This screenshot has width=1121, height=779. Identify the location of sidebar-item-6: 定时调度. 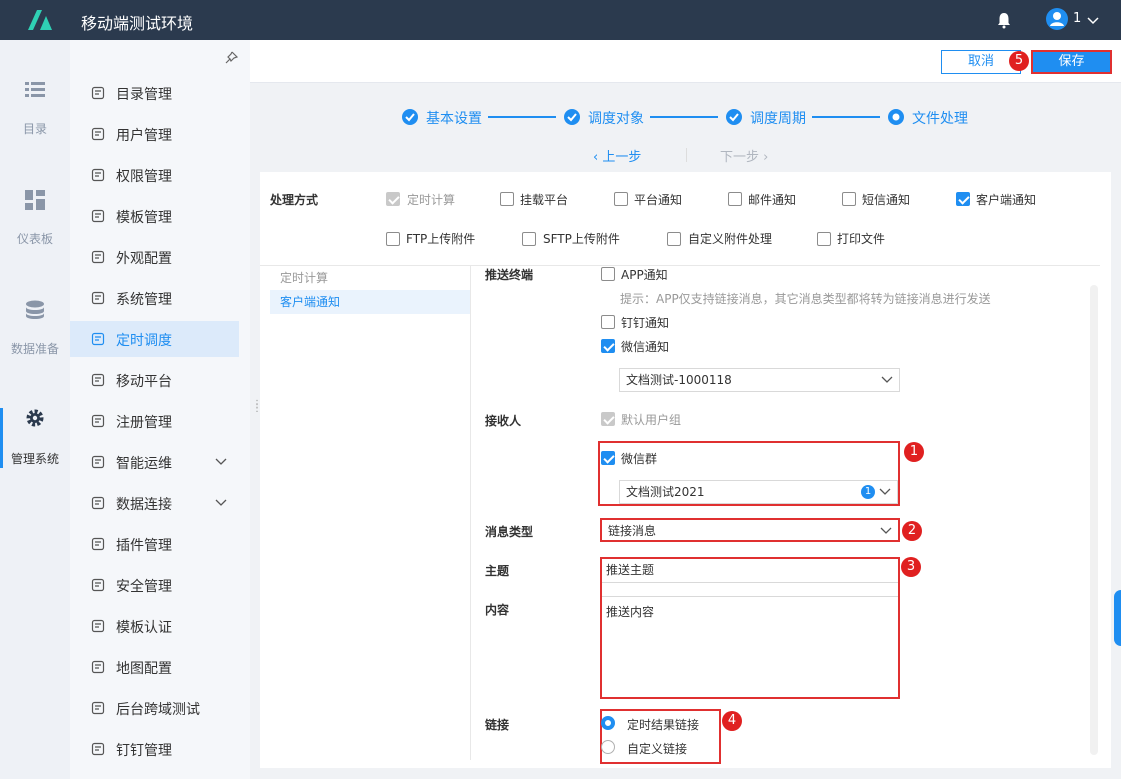
(154, 339).